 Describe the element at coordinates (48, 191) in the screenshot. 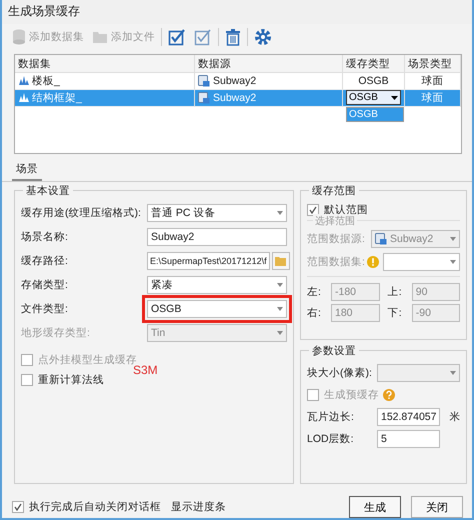

I see `group-title: 基本设置` at that location.